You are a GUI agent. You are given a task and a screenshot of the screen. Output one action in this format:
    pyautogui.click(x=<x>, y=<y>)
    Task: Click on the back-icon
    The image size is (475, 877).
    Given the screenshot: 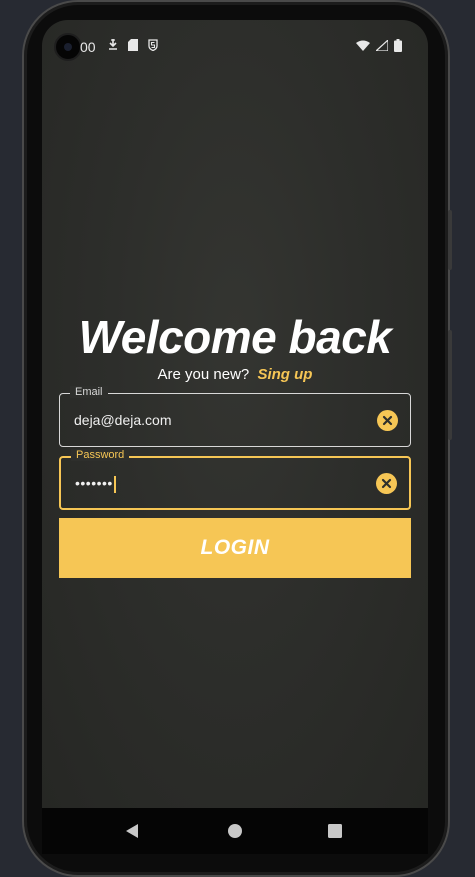 What is the action you would take?
    pyautogui.click(x=132, y=831)
    